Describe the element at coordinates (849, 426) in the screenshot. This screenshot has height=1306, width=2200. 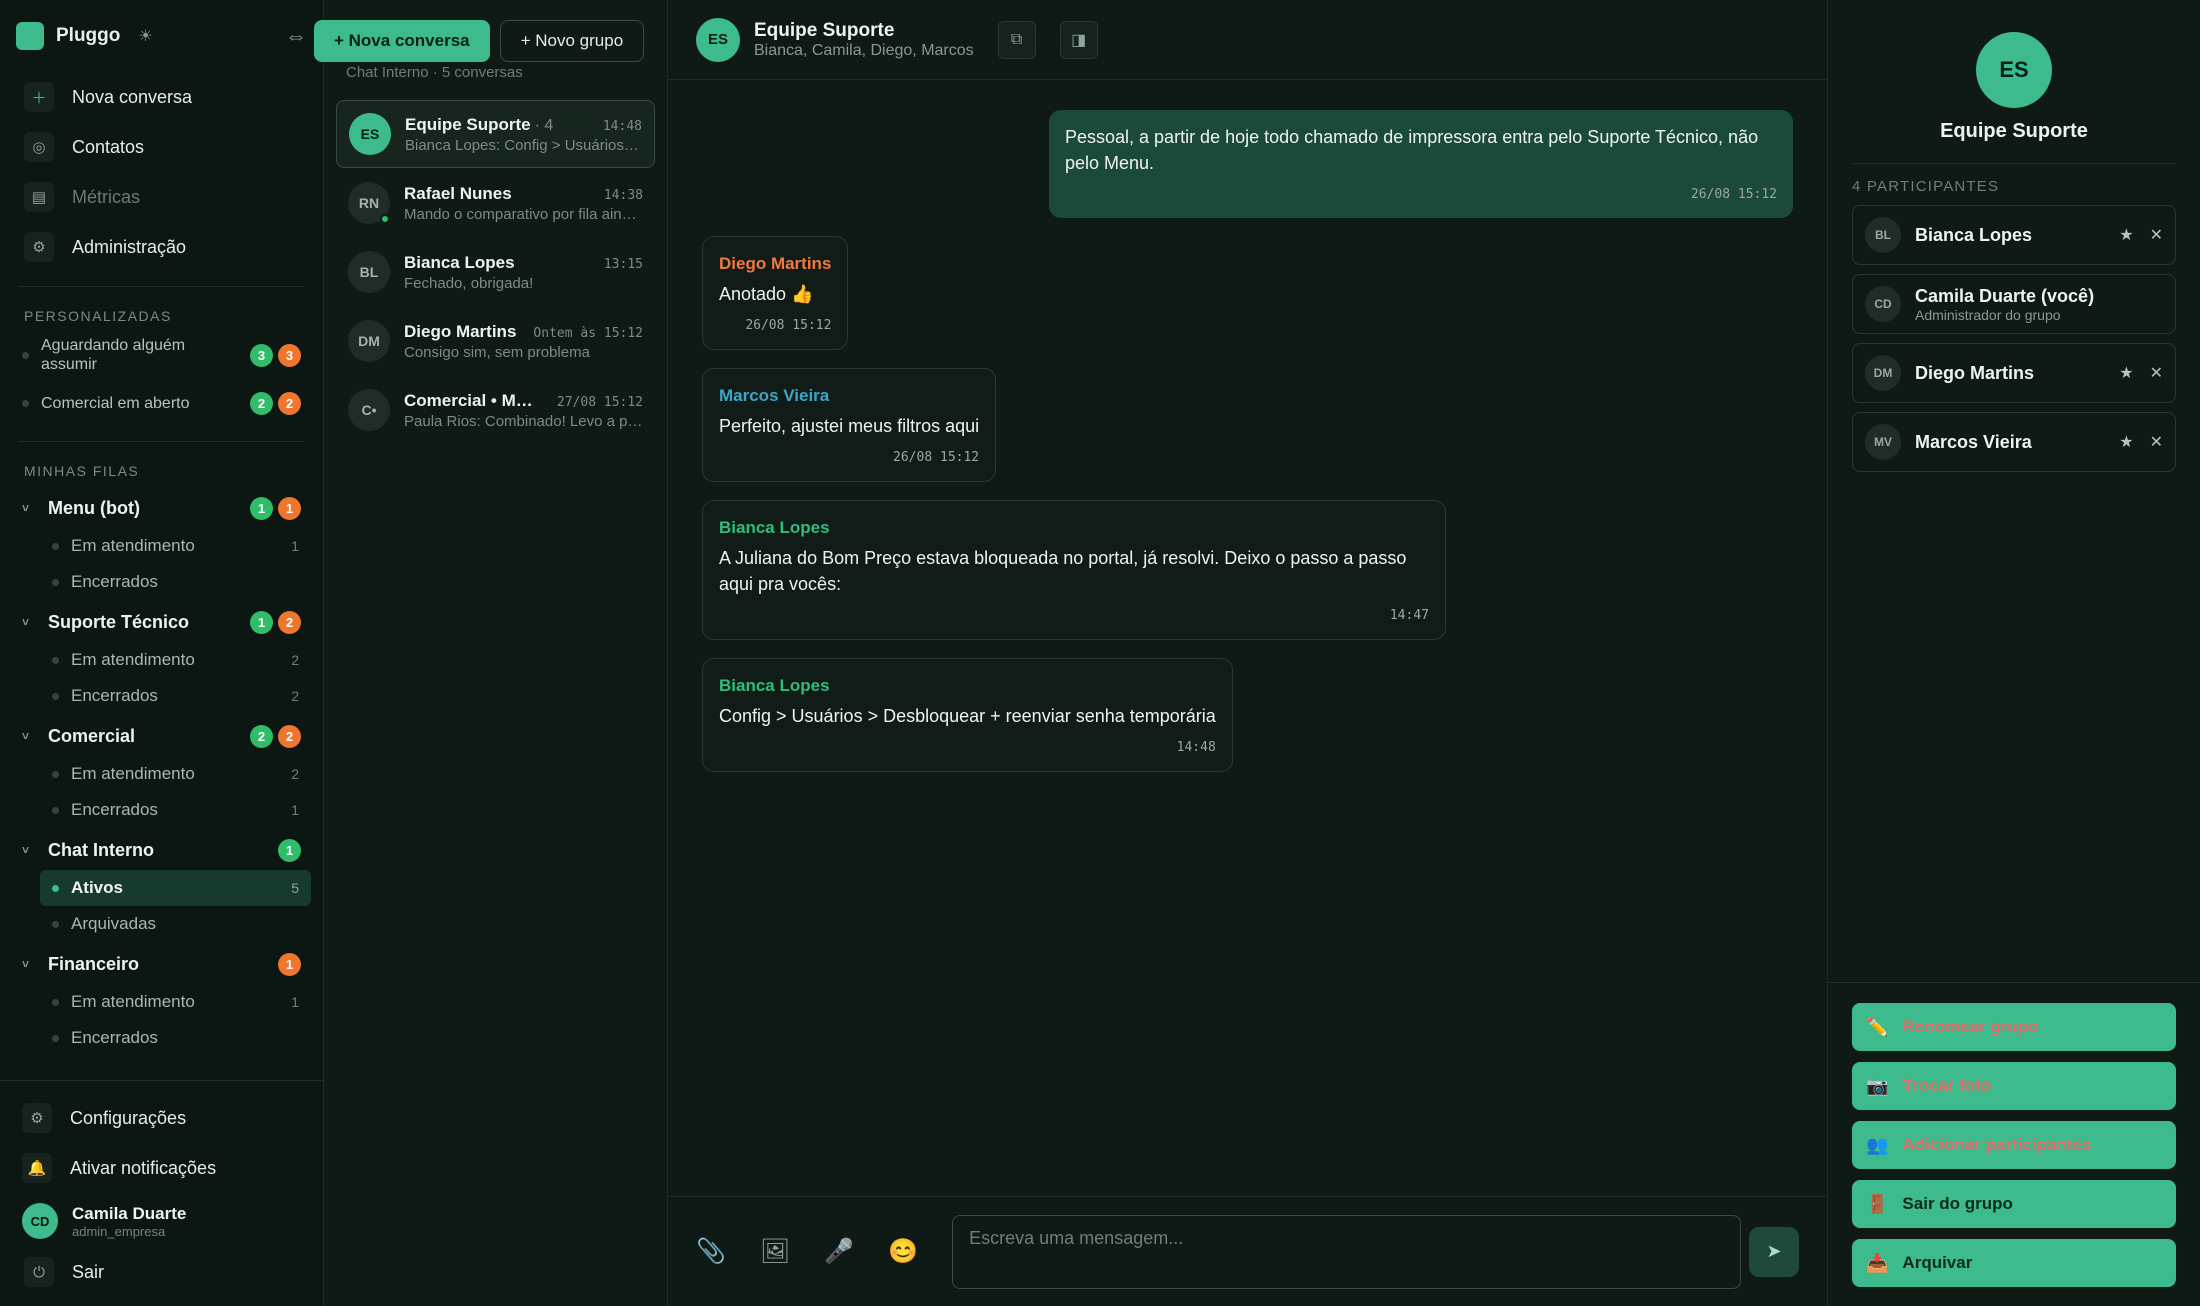
I see `message-text: Perfeito, ajustei meus filtros aqui` at that location.